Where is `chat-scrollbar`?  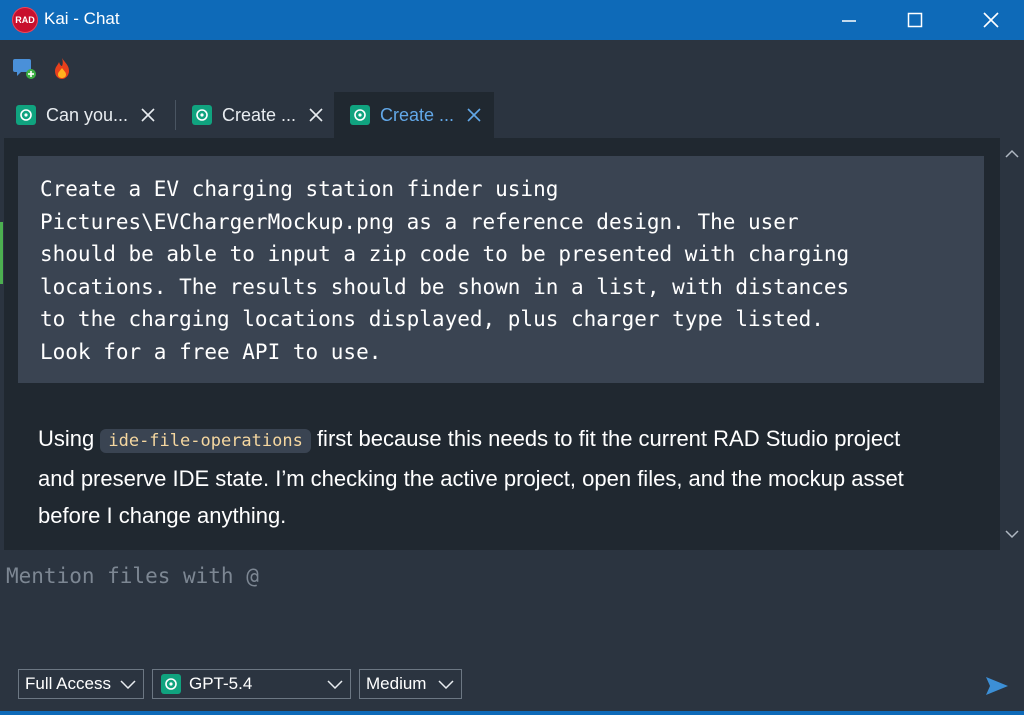
chat-scrollbar is located at coordinates (1012, 344).